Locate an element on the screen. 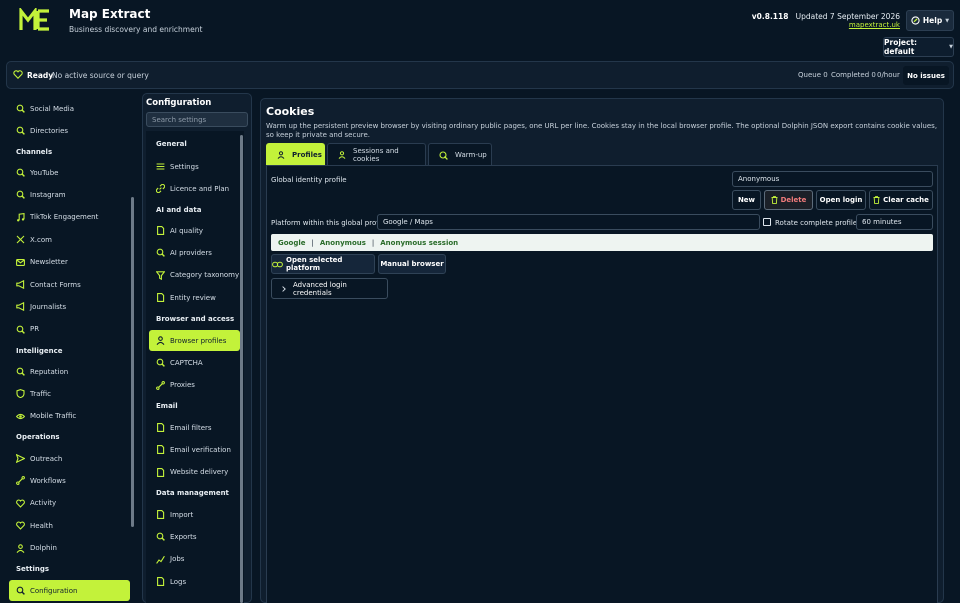 This screenshot has height=603, width=960. sidebar-item-social-media: Social Media is located at coordinates (69, 108).